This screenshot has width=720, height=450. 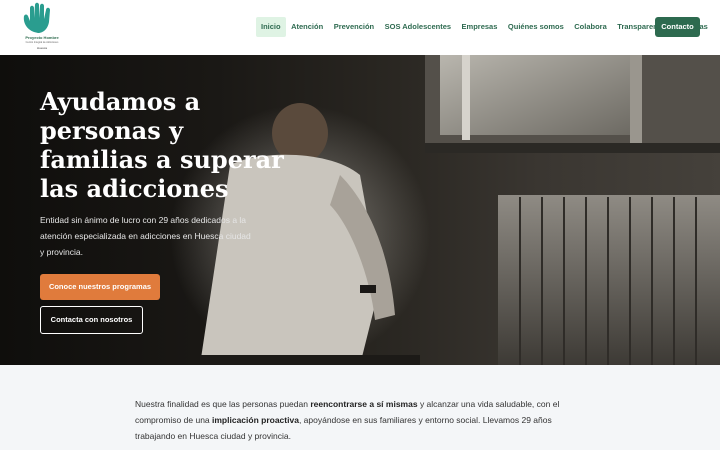 What do you see at coordinates (120, 101) in the screenshot?
I see `hero-title-line: Ayudamos a` at bounding box center [120, 101].